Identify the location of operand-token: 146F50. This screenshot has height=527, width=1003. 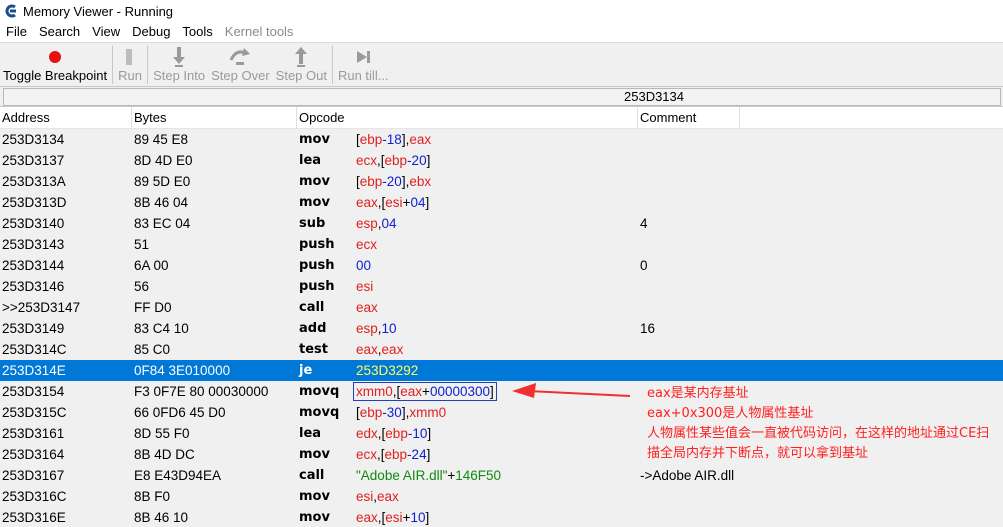
(478, 475).